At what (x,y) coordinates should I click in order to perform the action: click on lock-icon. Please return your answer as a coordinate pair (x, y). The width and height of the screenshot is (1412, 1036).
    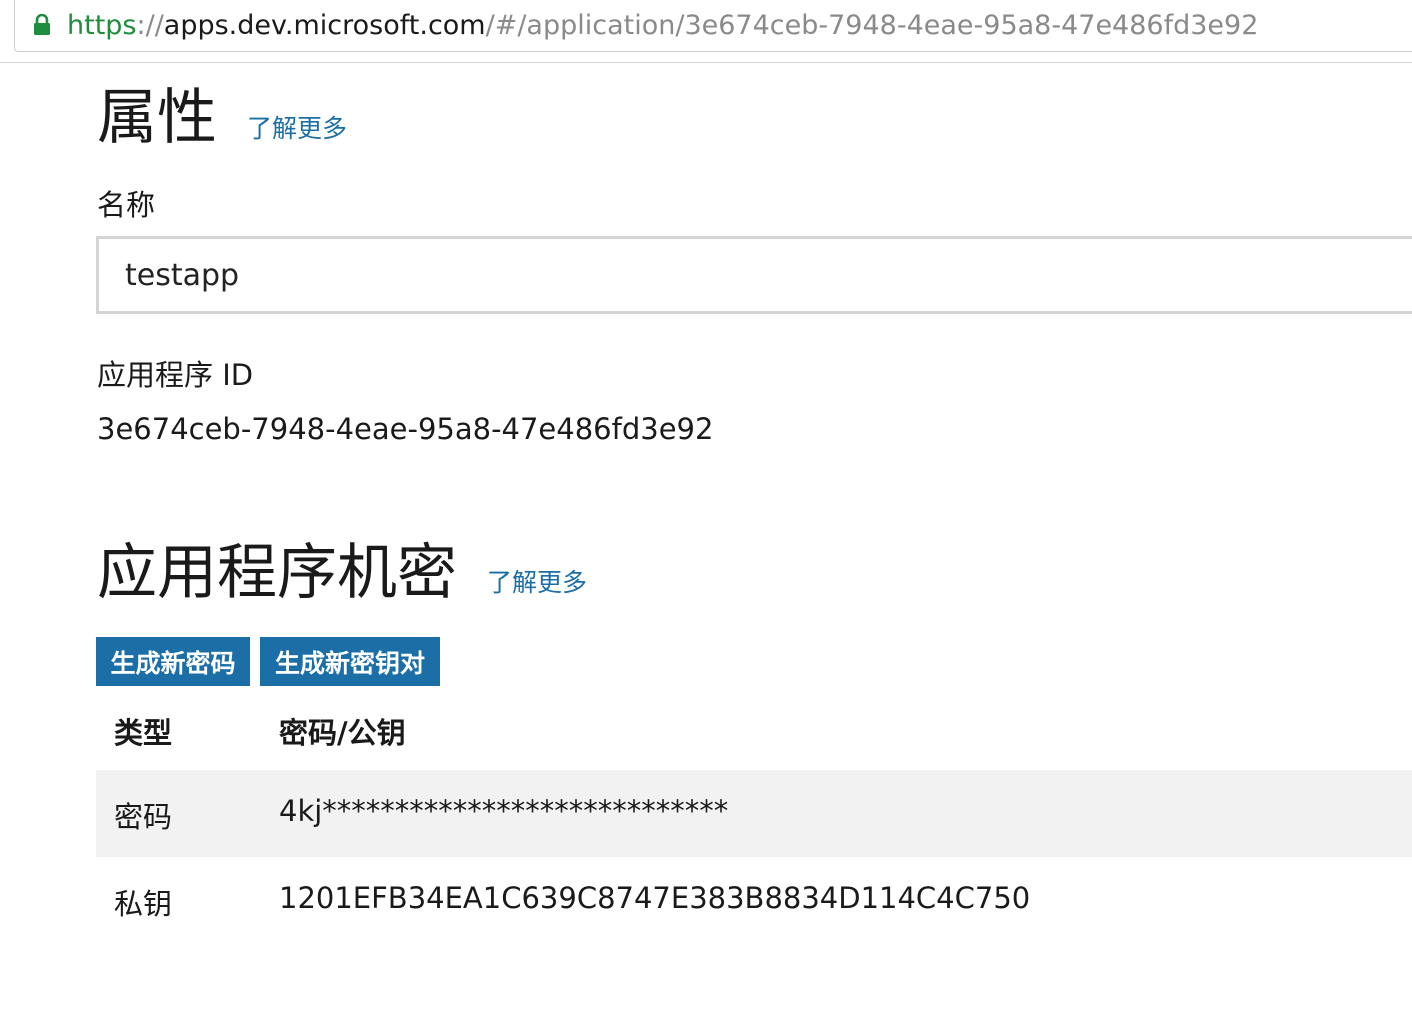
    Looking at the image, I should click on (42, 24).